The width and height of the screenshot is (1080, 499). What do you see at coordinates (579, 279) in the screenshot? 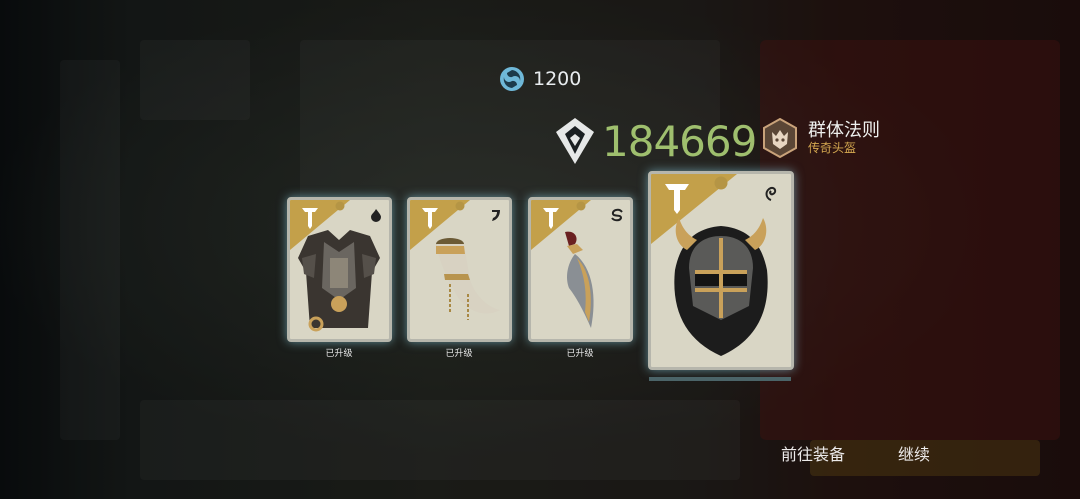
I see `curved-blade-art` at bounding box center [579, 279].